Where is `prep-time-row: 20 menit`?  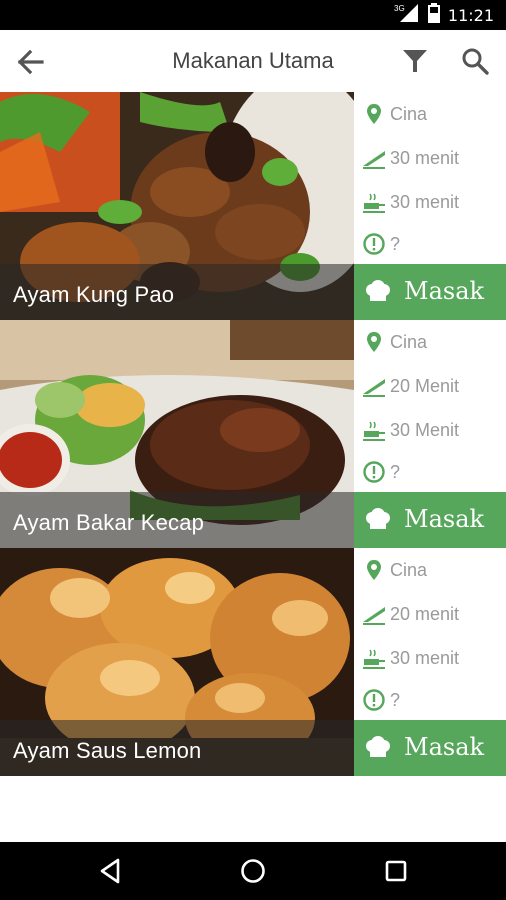
prep-time-row: 20 menit is located at coordinates (430, 614).